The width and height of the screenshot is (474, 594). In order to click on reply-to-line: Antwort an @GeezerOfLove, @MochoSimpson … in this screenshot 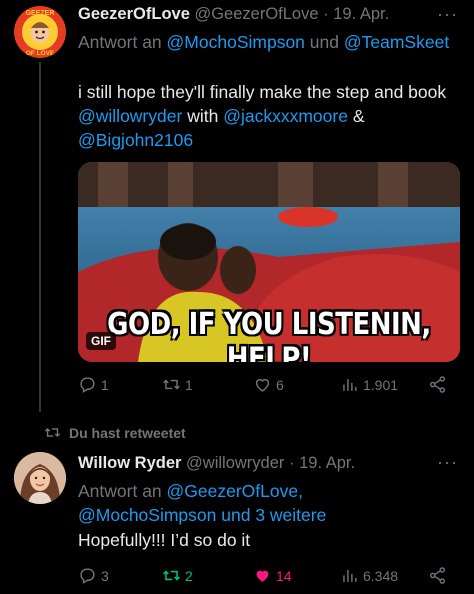, I will do `click(269, 503)`.